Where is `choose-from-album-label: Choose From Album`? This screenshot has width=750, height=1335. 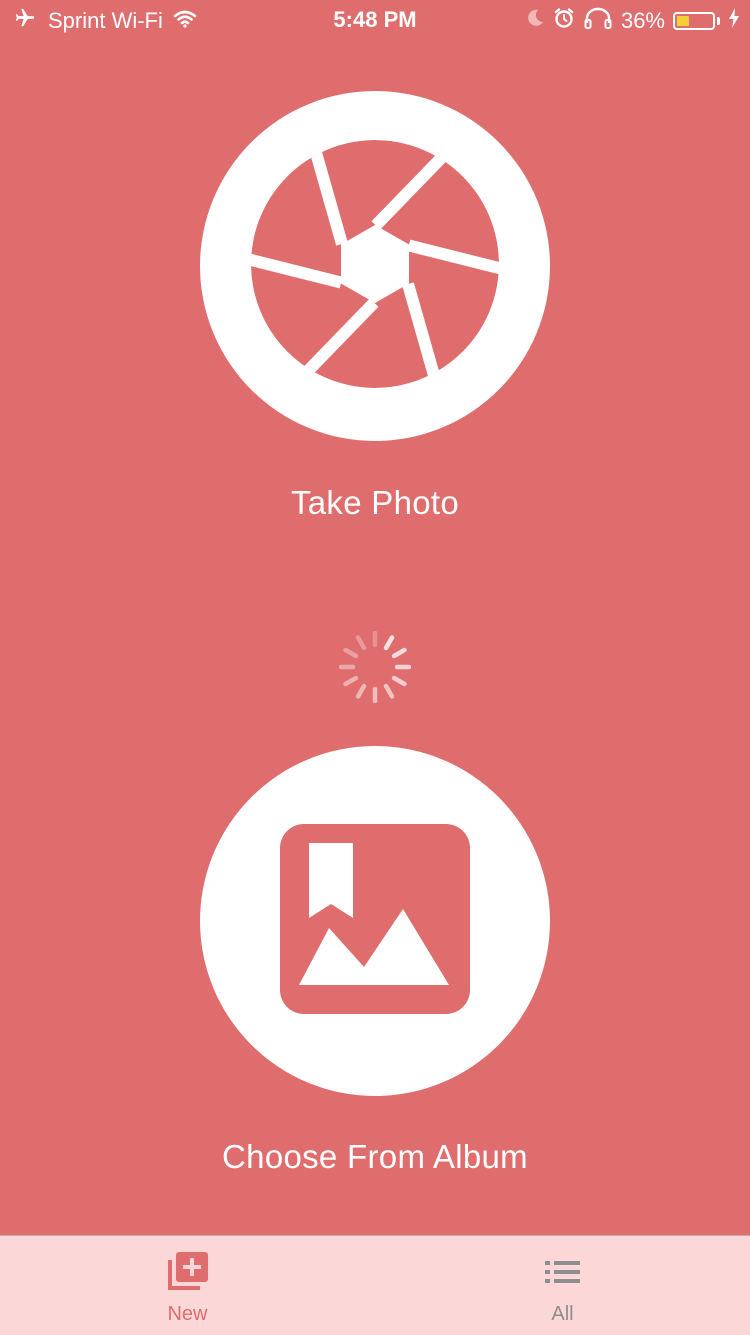 choose-from-album-label: Choose From Album is located at coordinates (375, 1156).